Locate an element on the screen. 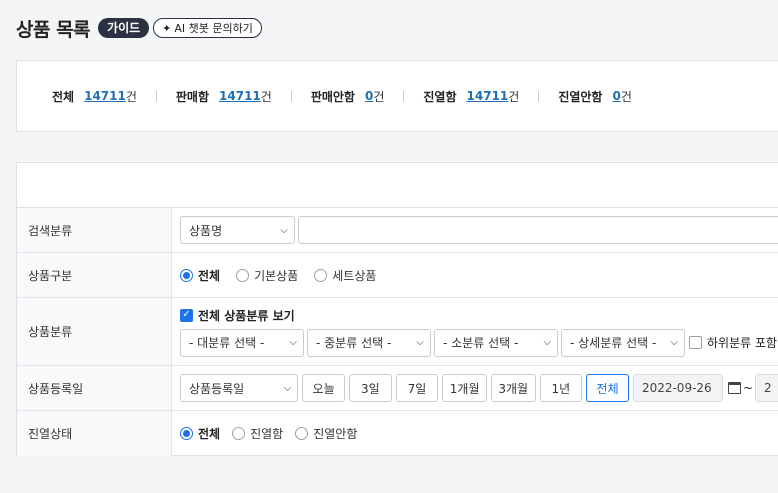 Image resolution: width=778 pixels, height=493 pixels. stat-label: 진열안함 is located at coordinates (580, 96).